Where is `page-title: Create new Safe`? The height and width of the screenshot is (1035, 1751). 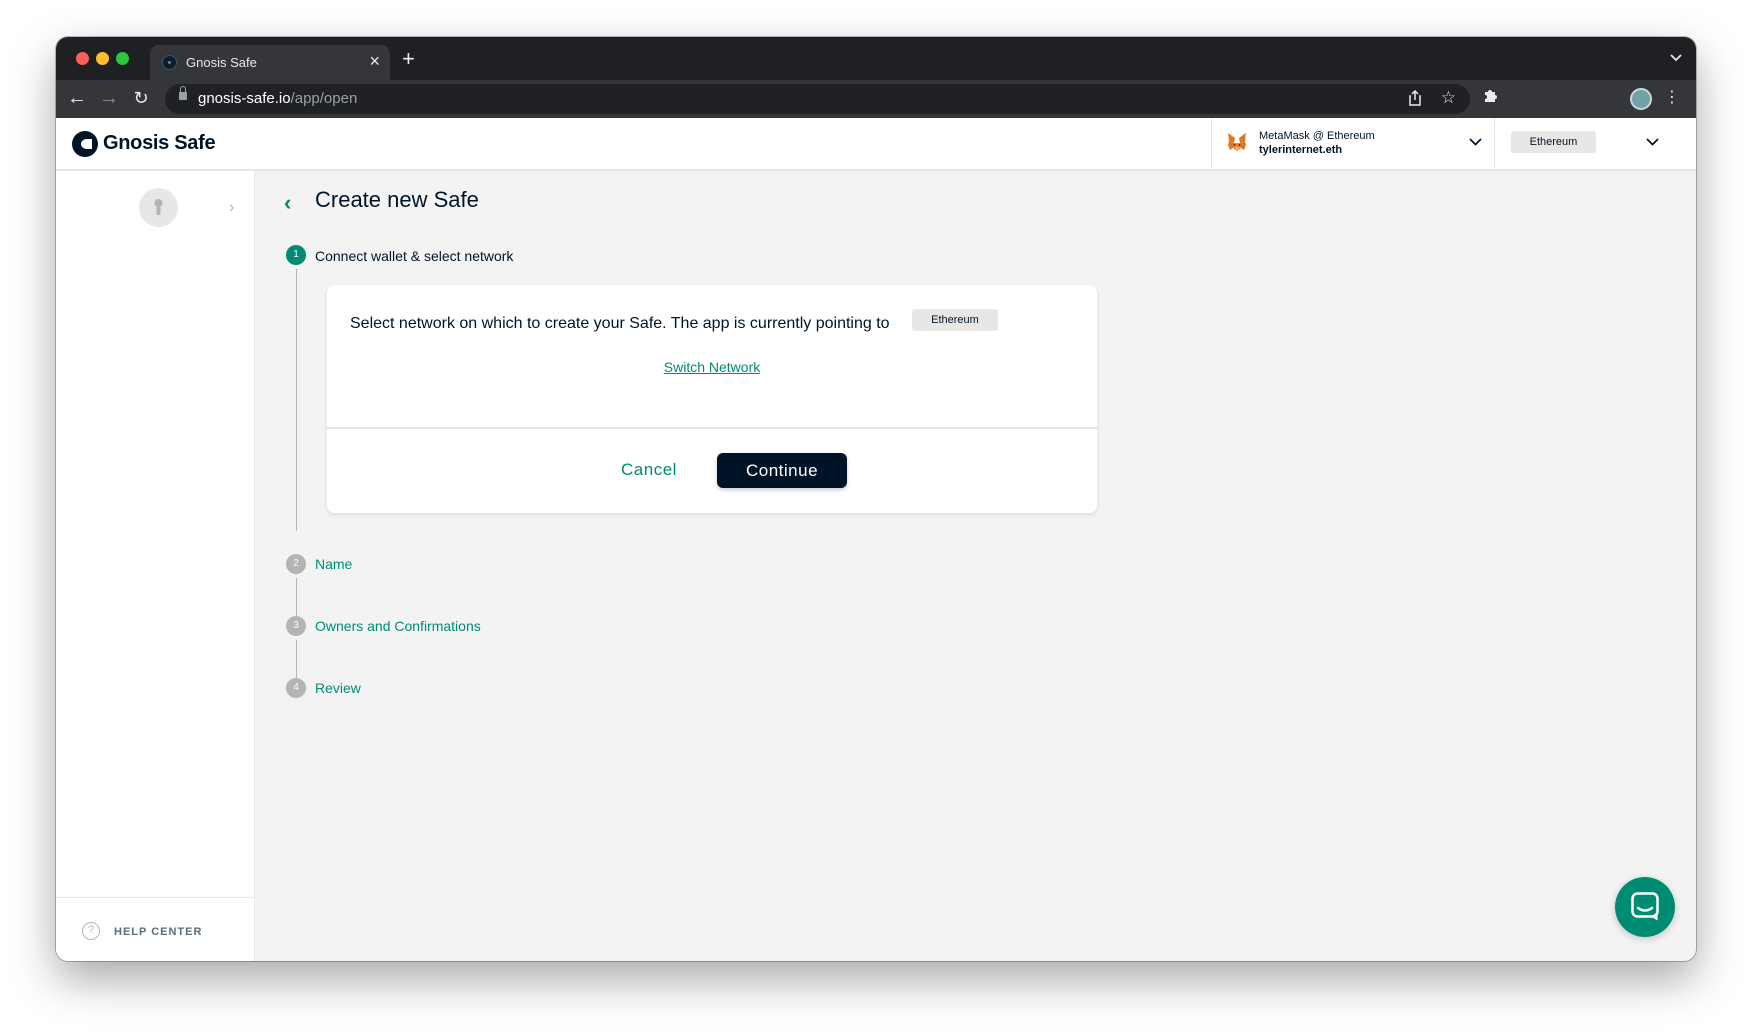
page-title: Create new Safe is located at coordinates (397, 199).